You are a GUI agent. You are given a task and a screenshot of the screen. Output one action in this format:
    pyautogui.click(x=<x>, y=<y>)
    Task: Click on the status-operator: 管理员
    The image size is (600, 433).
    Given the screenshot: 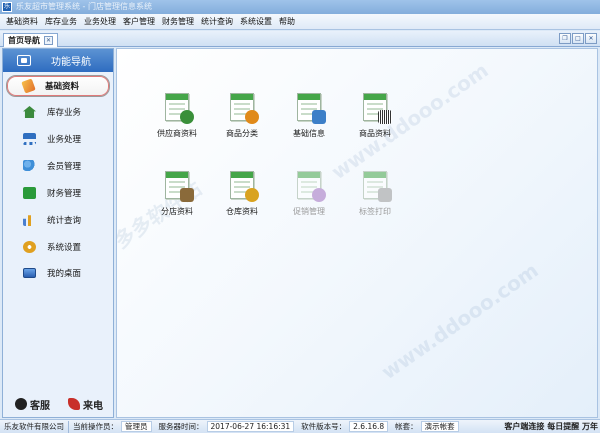 What is the action you would take?
    pyautogui.click(x=136, y=426)
    